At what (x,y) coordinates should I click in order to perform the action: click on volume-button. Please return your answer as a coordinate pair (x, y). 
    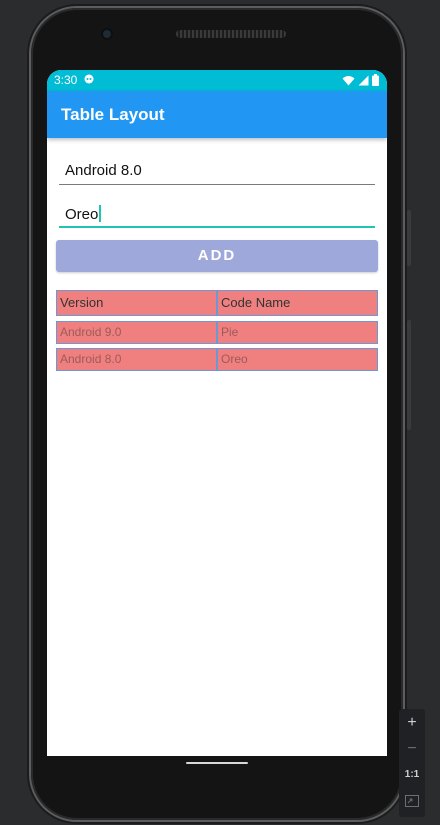
    Looking at the image, I should click on (409, 375).